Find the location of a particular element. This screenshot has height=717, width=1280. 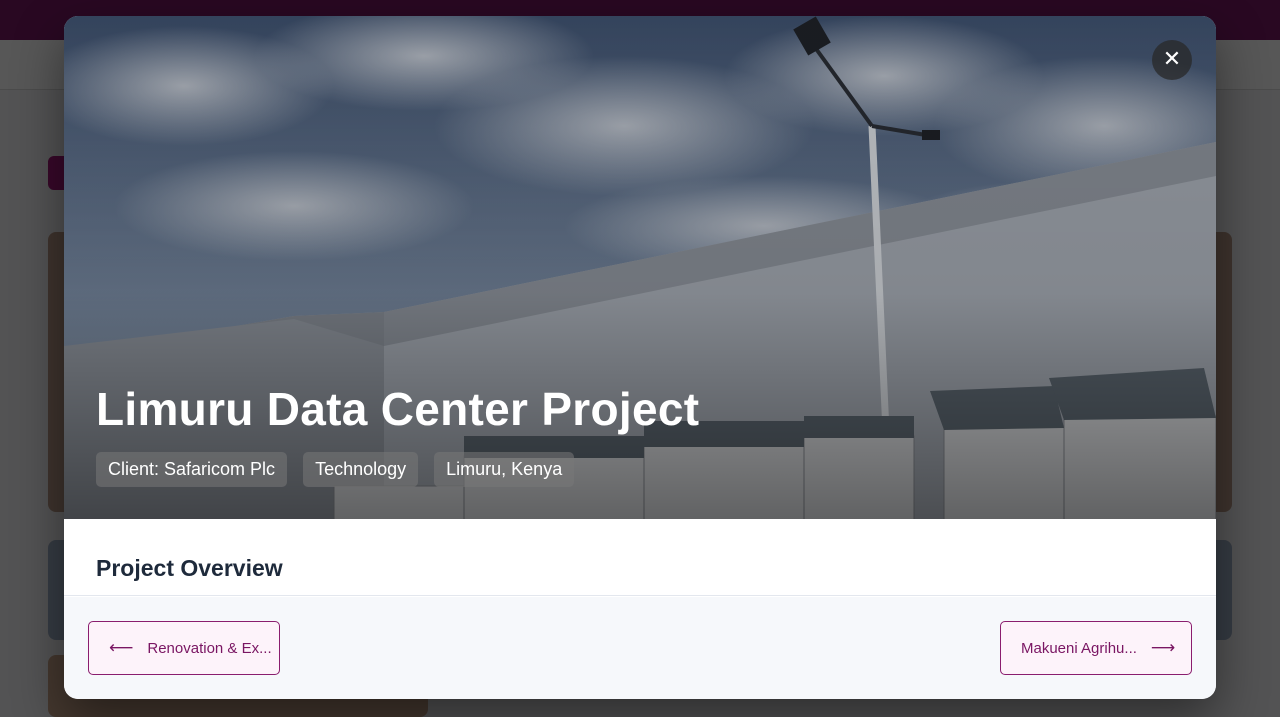

arrow-right-icon: ⟶ is located at coordinates (1163, 648).